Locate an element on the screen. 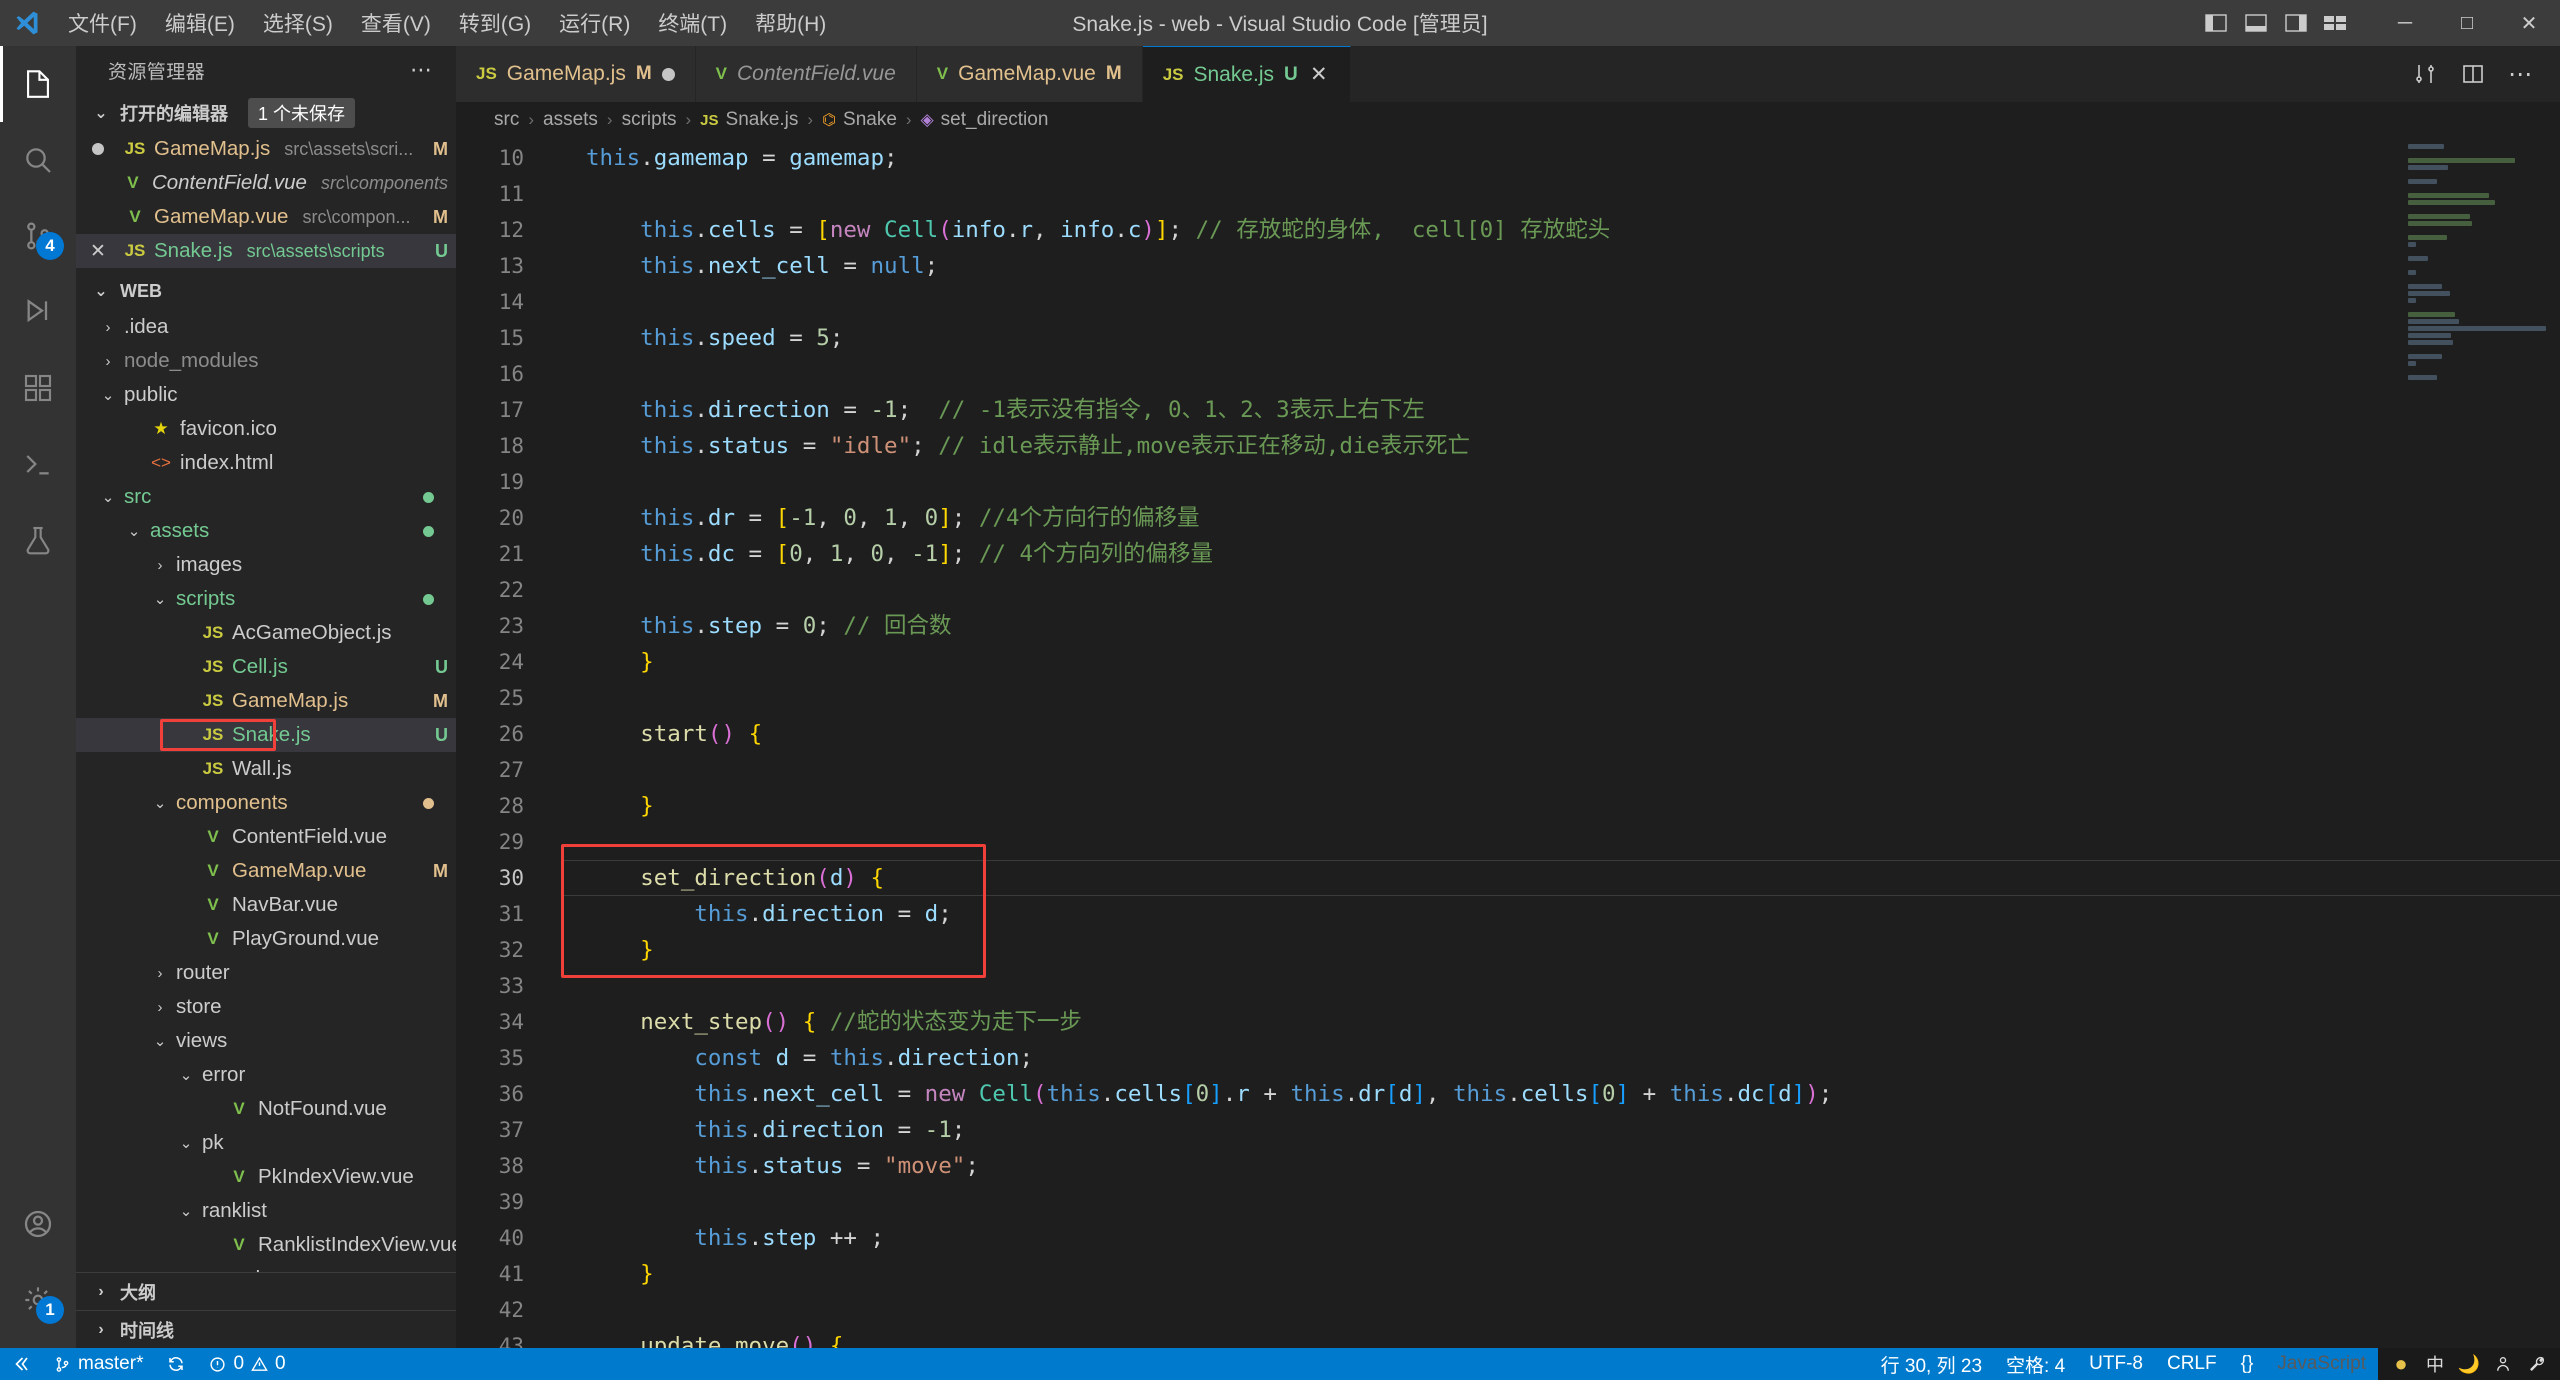 This screenshot has width=2560, height=1380. tree-item-store: › store is located at coordinates (266, 1007).